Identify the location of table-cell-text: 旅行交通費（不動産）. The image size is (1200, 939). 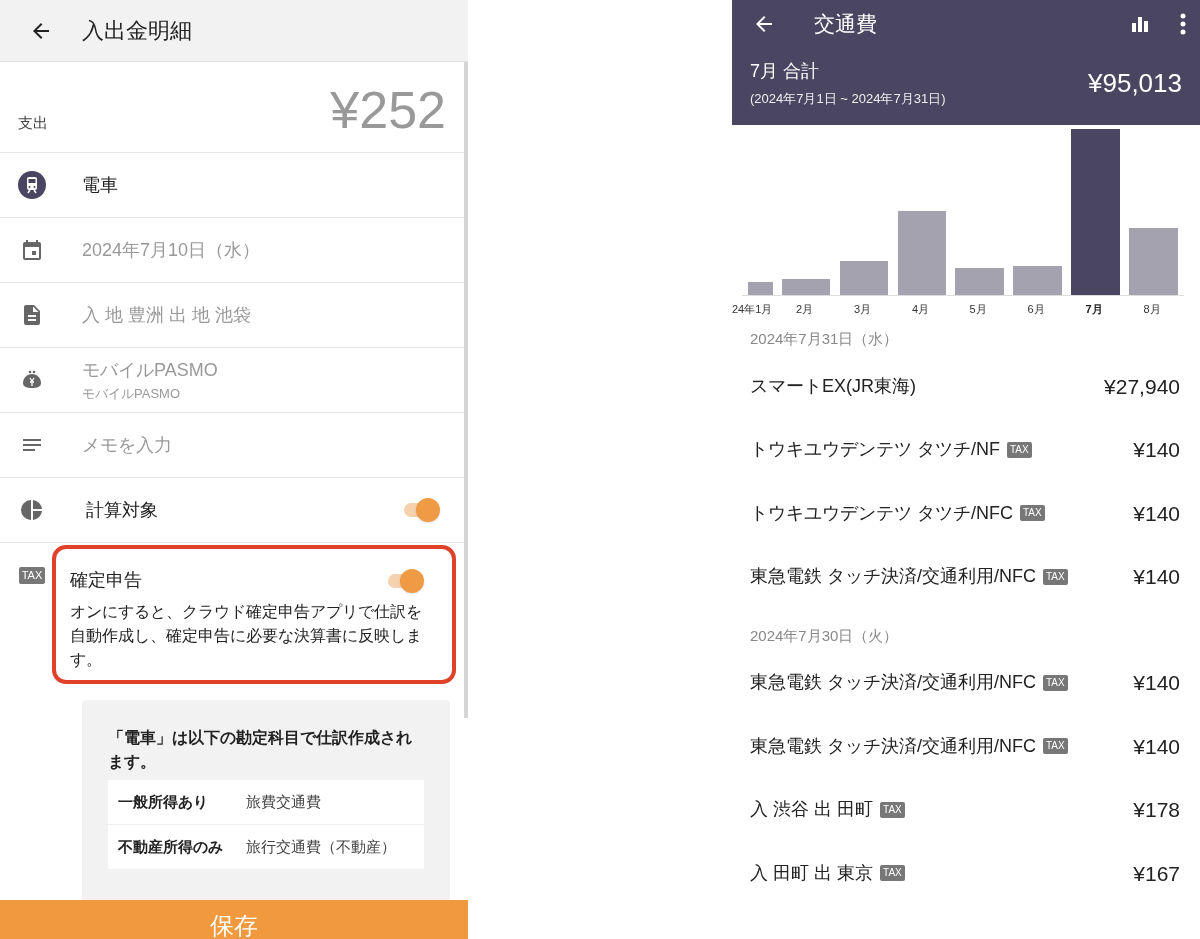
(321, 847).